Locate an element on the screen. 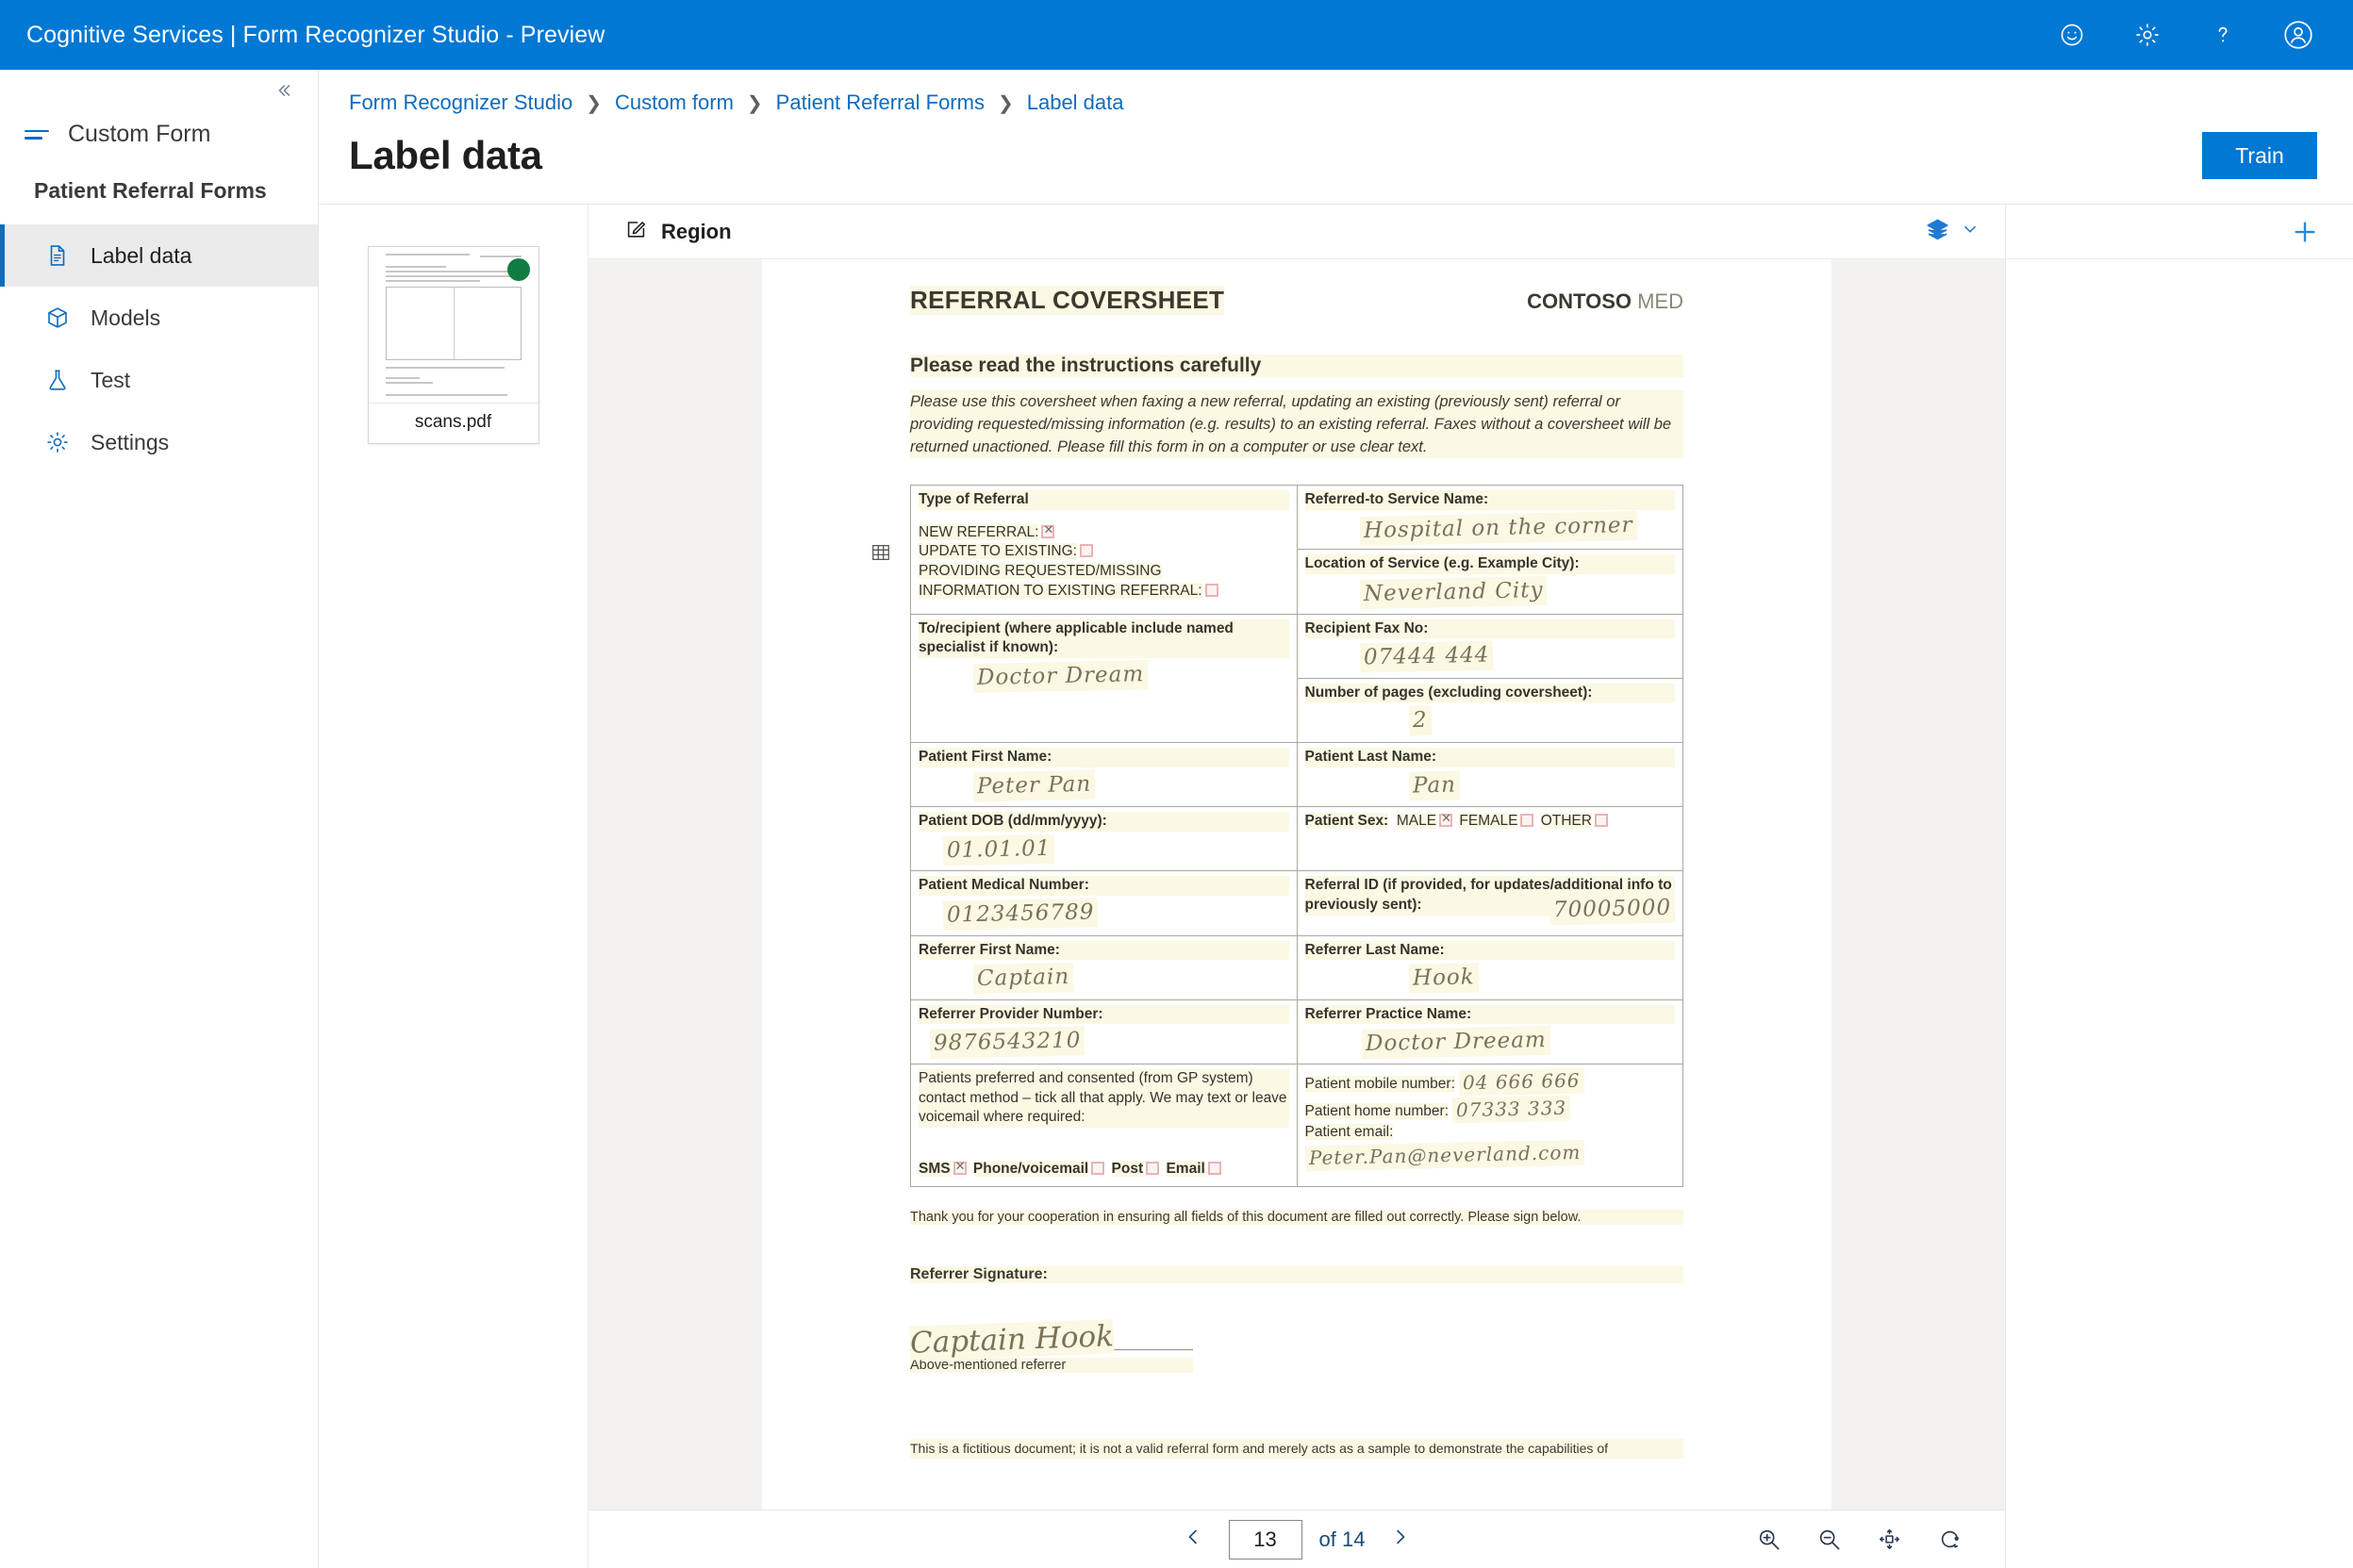 The width and height of the screenshot is (2353, 1568). chevron-left-icon is located at coordinates (1193, 1540).